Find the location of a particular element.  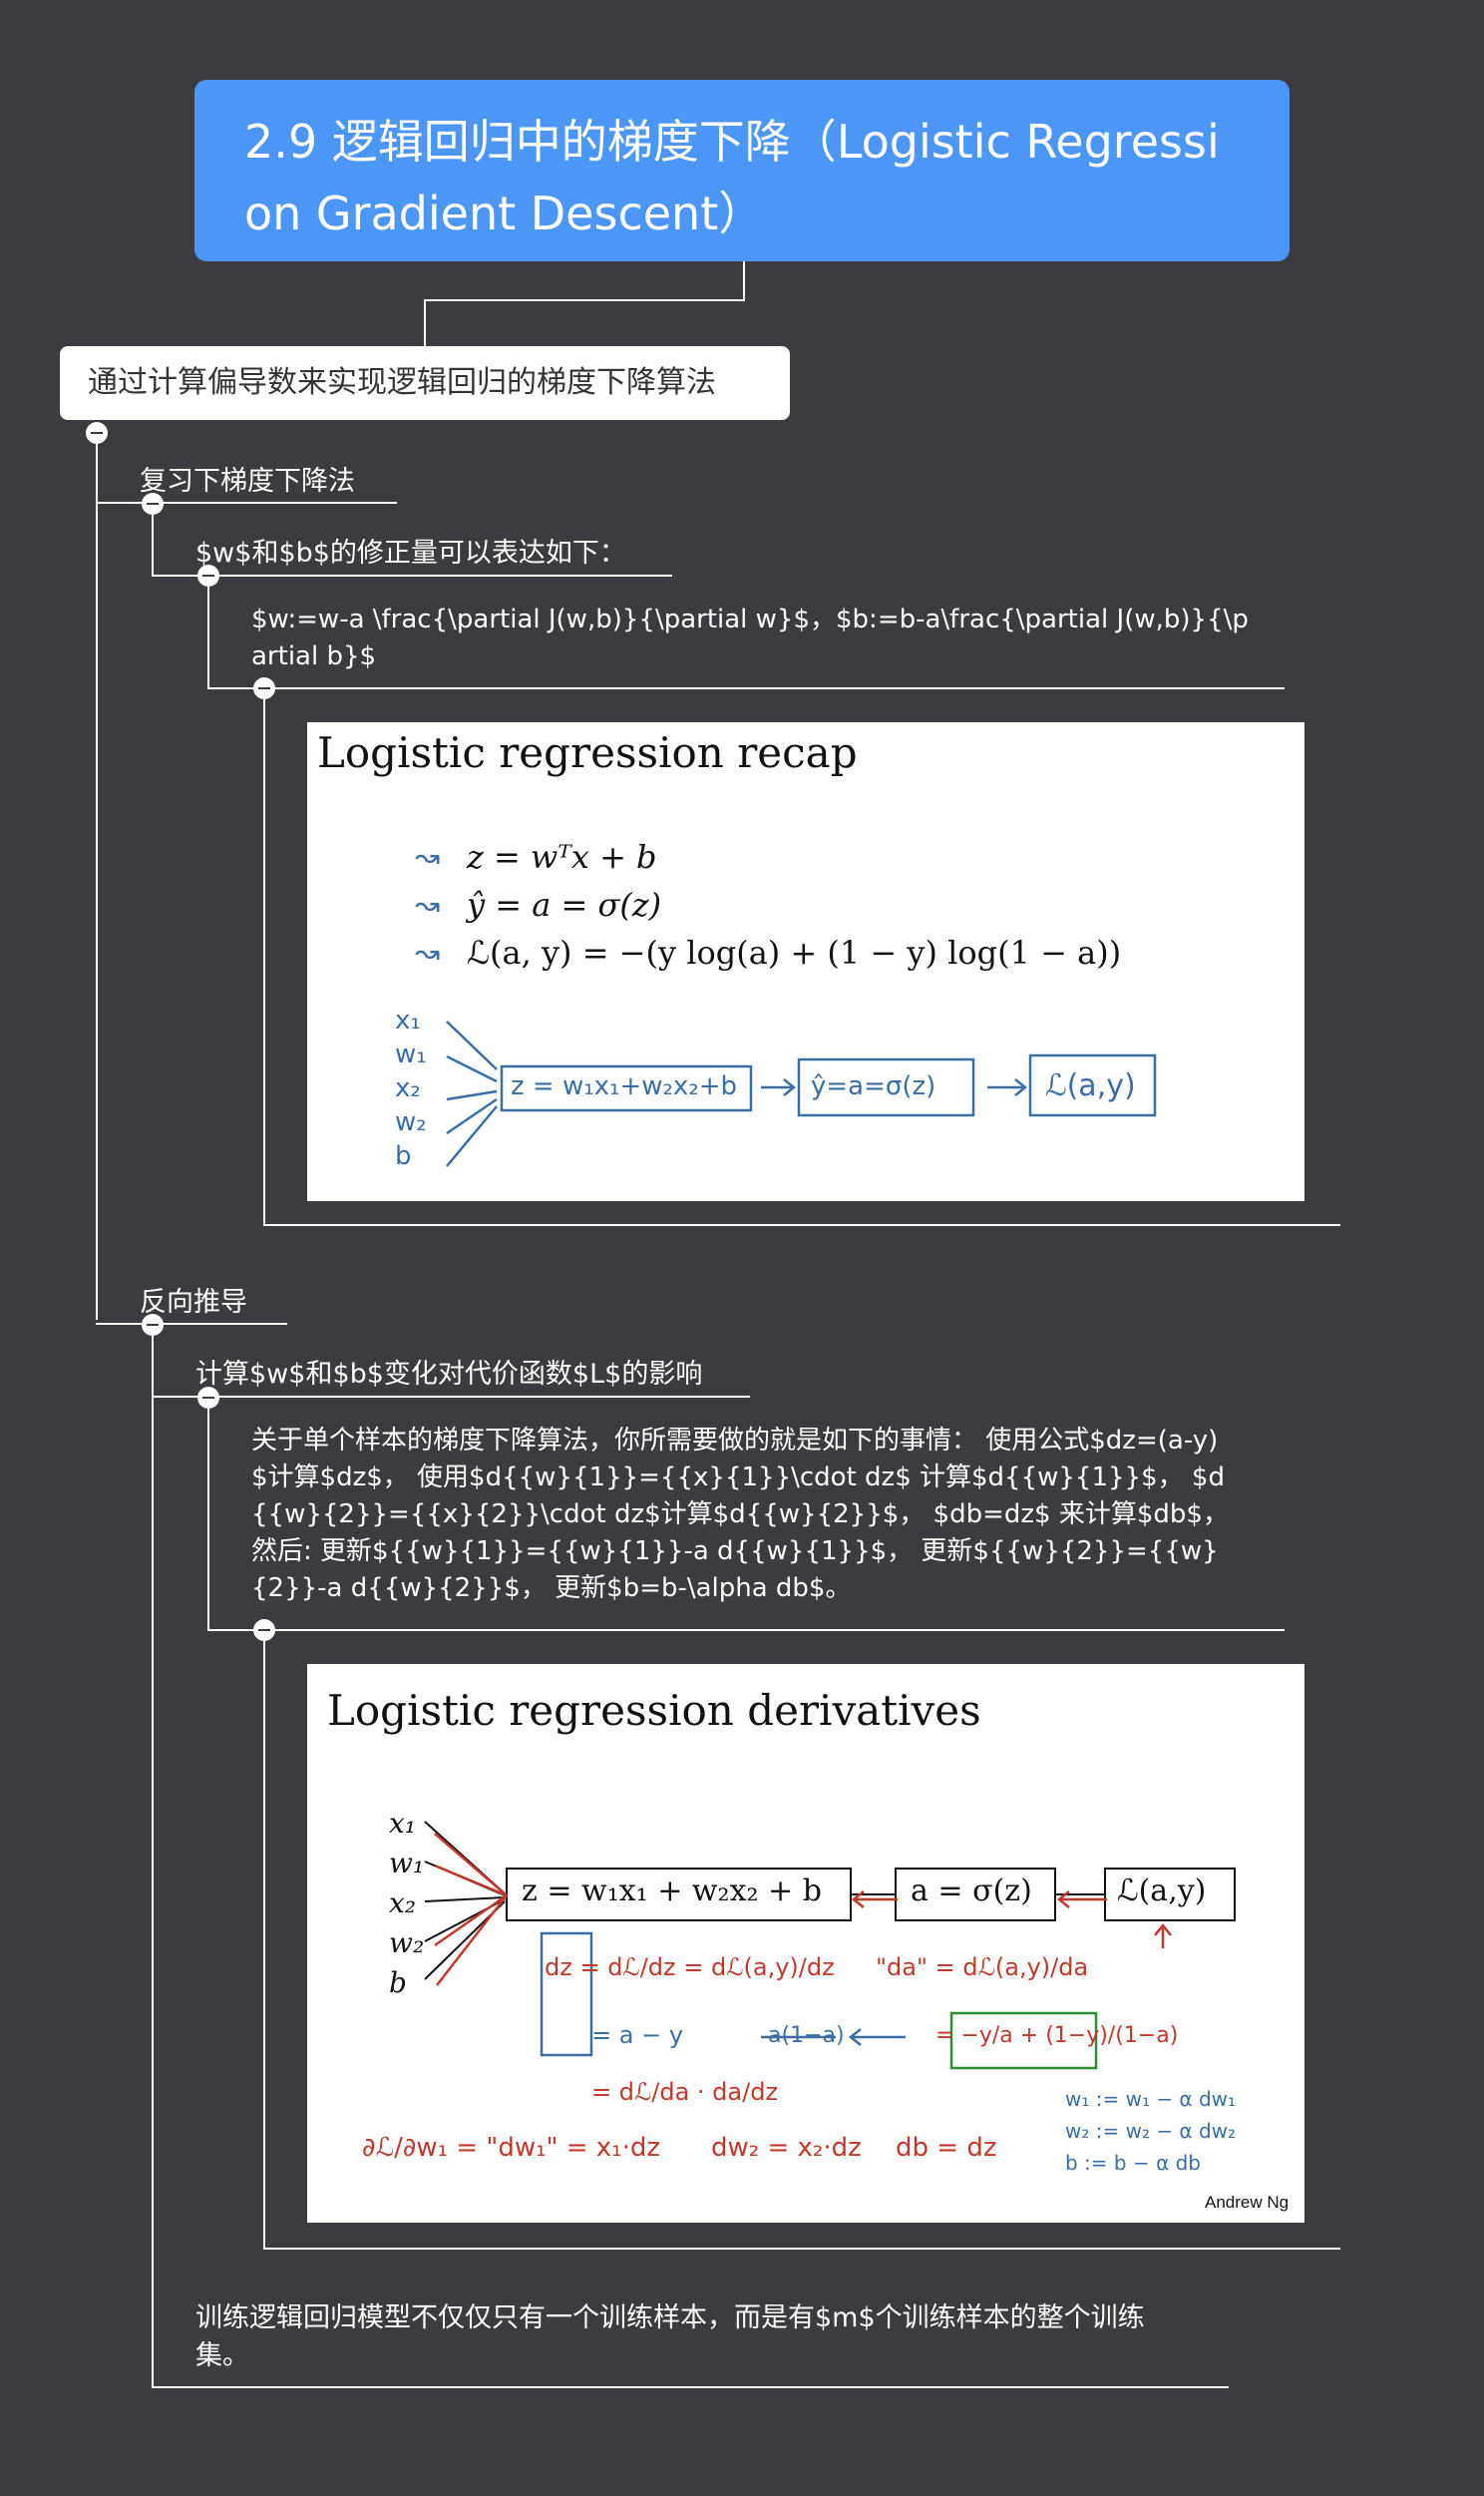

author-credit: Andrew Ng is located at coordinates (1247, 2202).